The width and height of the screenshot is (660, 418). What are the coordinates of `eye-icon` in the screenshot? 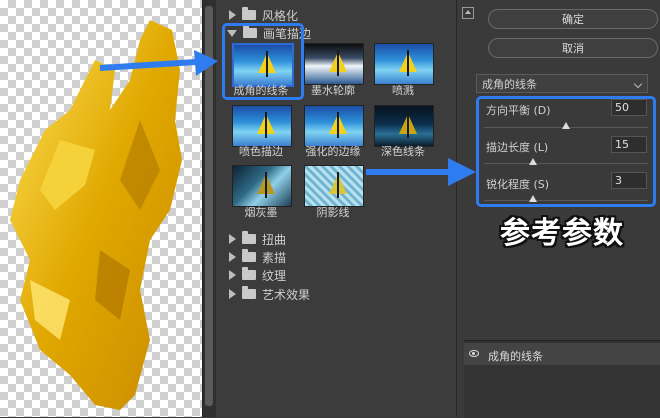 It's located at (474, 353).